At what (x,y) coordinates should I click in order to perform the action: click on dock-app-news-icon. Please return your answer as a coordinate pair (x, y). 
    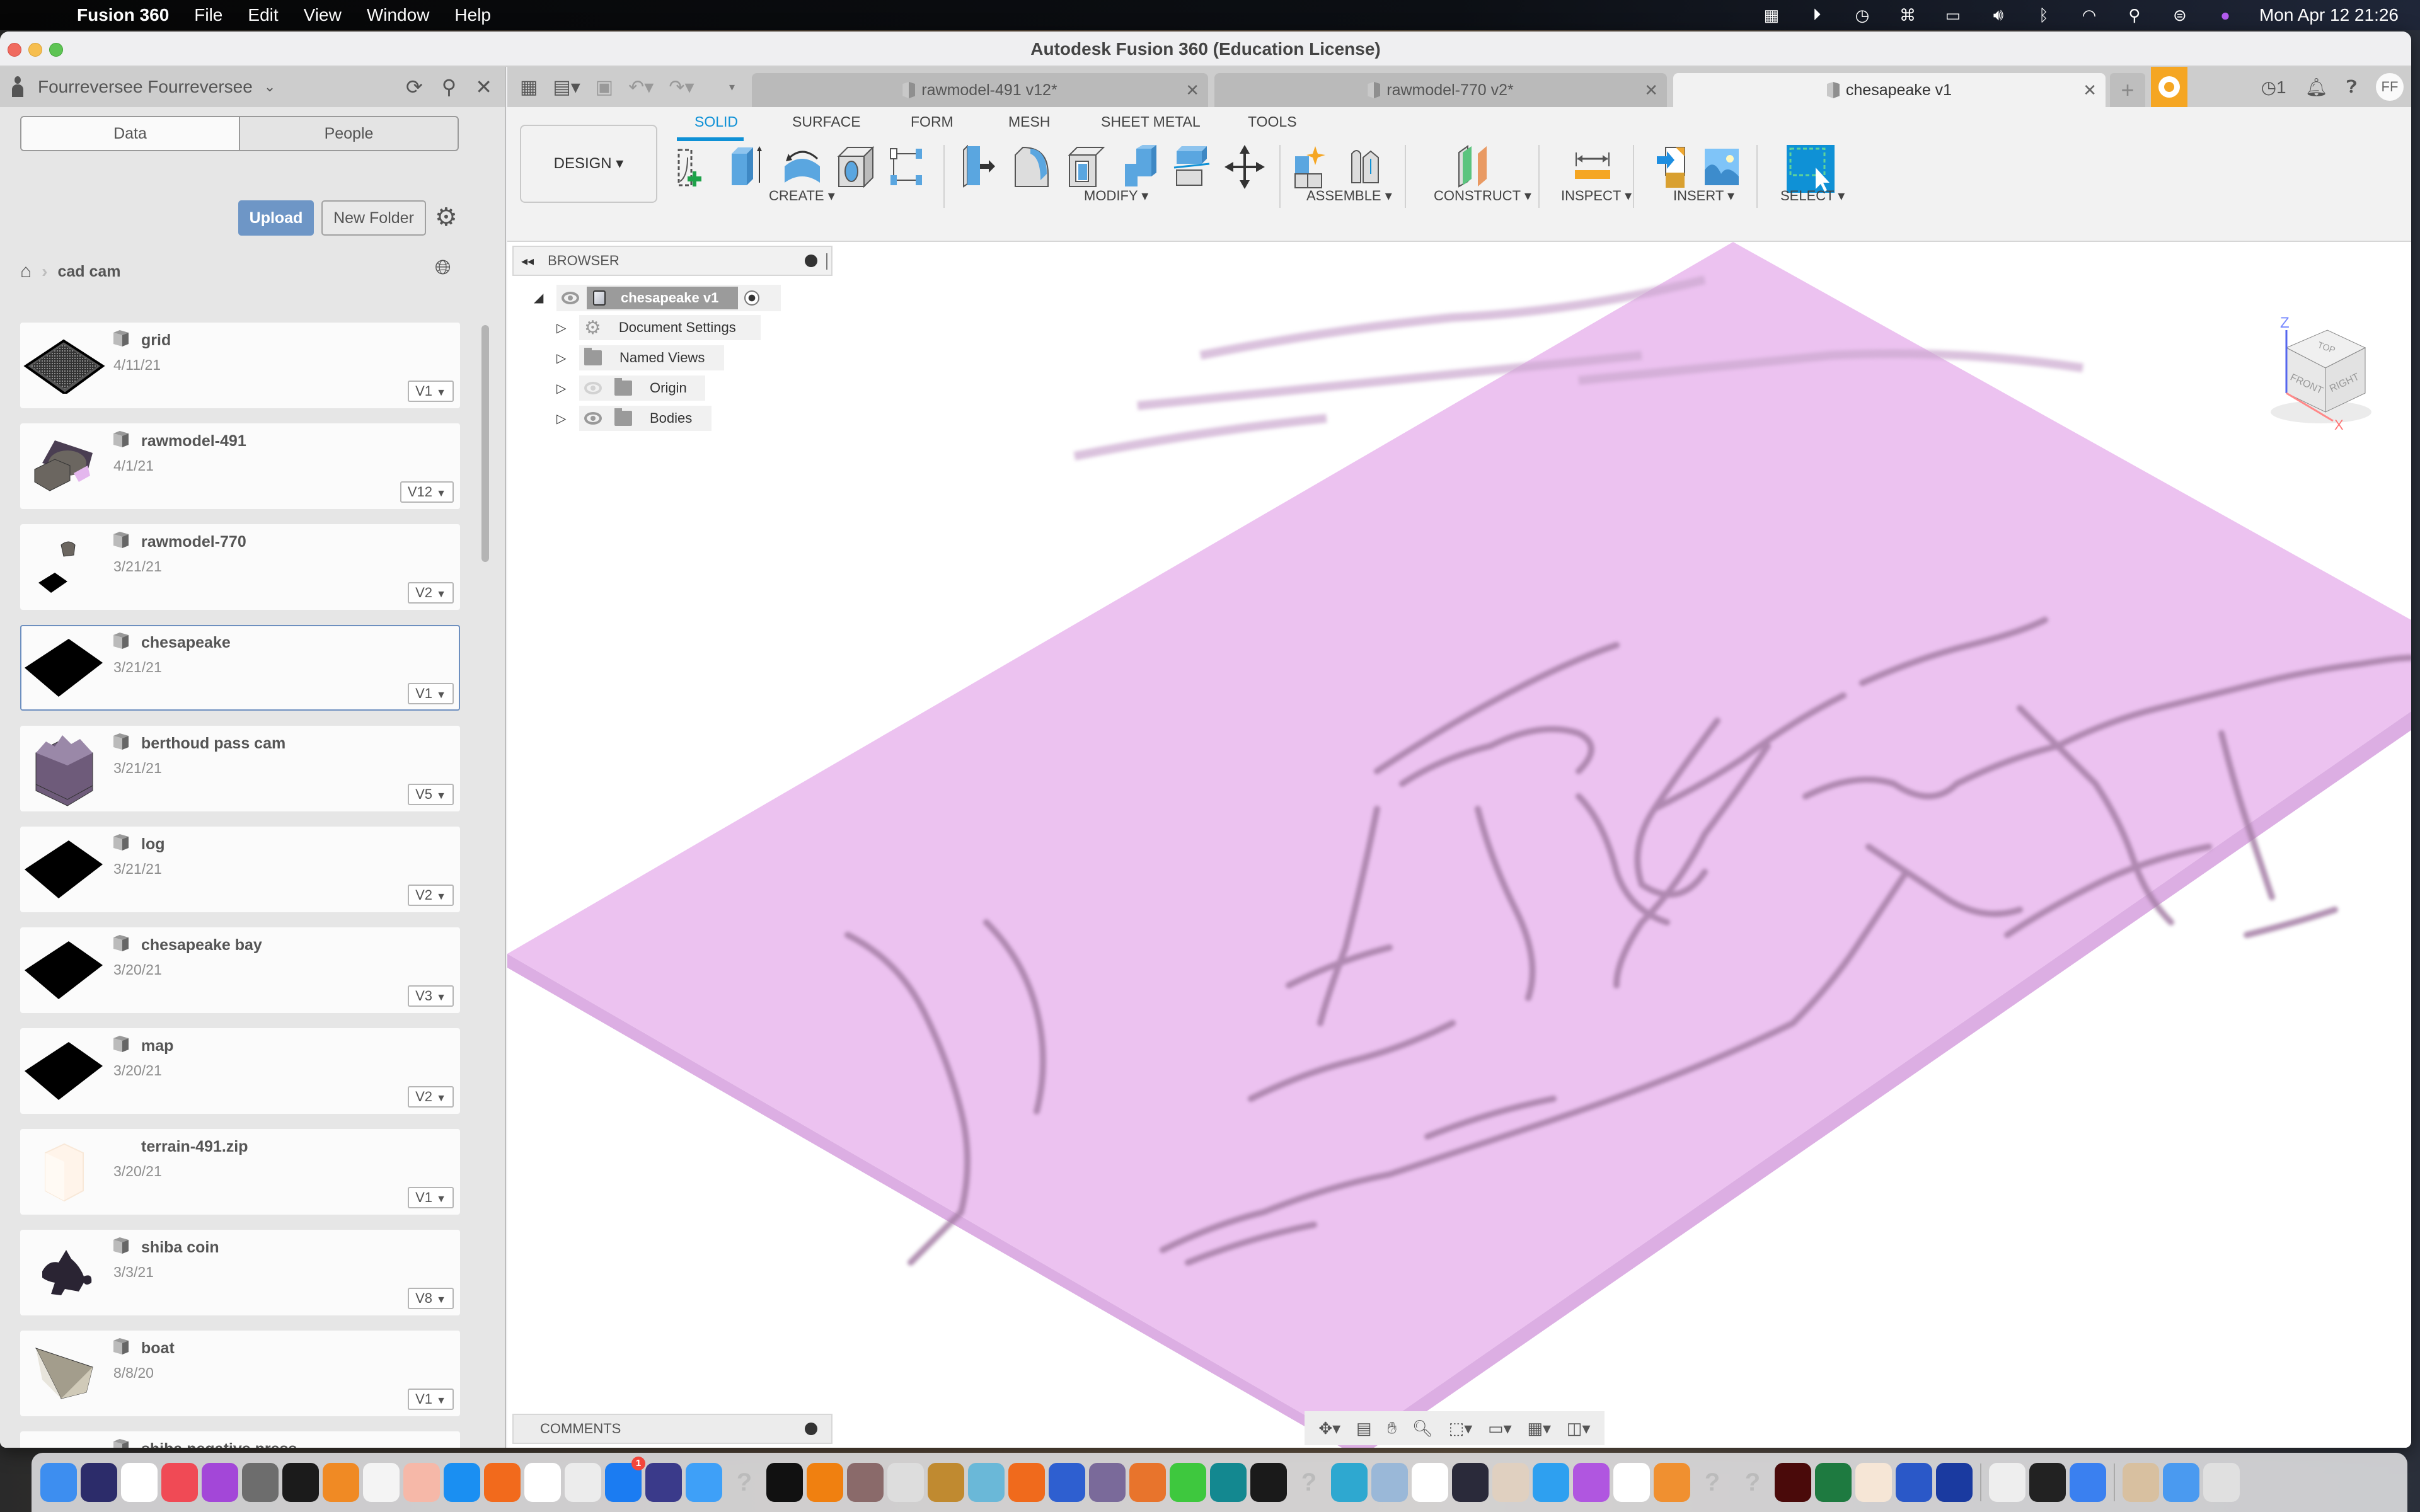
    Looking at the image, I should click on (139, 1482).